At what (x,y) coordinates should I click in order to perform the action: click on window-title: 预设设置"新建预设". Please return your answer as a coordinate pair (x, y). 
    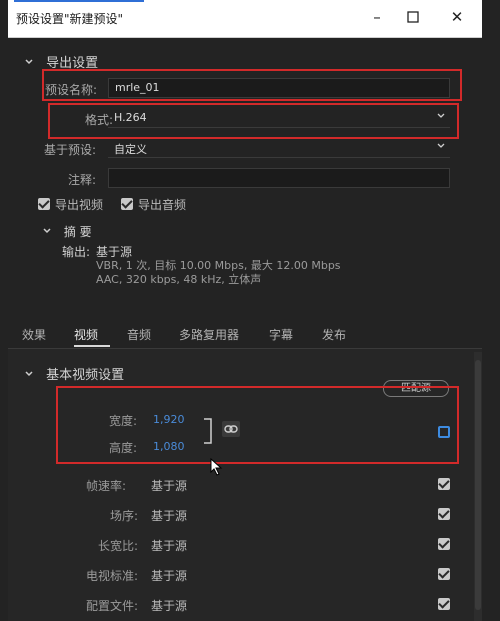
    Looking at the image, I should click on (70, 19).